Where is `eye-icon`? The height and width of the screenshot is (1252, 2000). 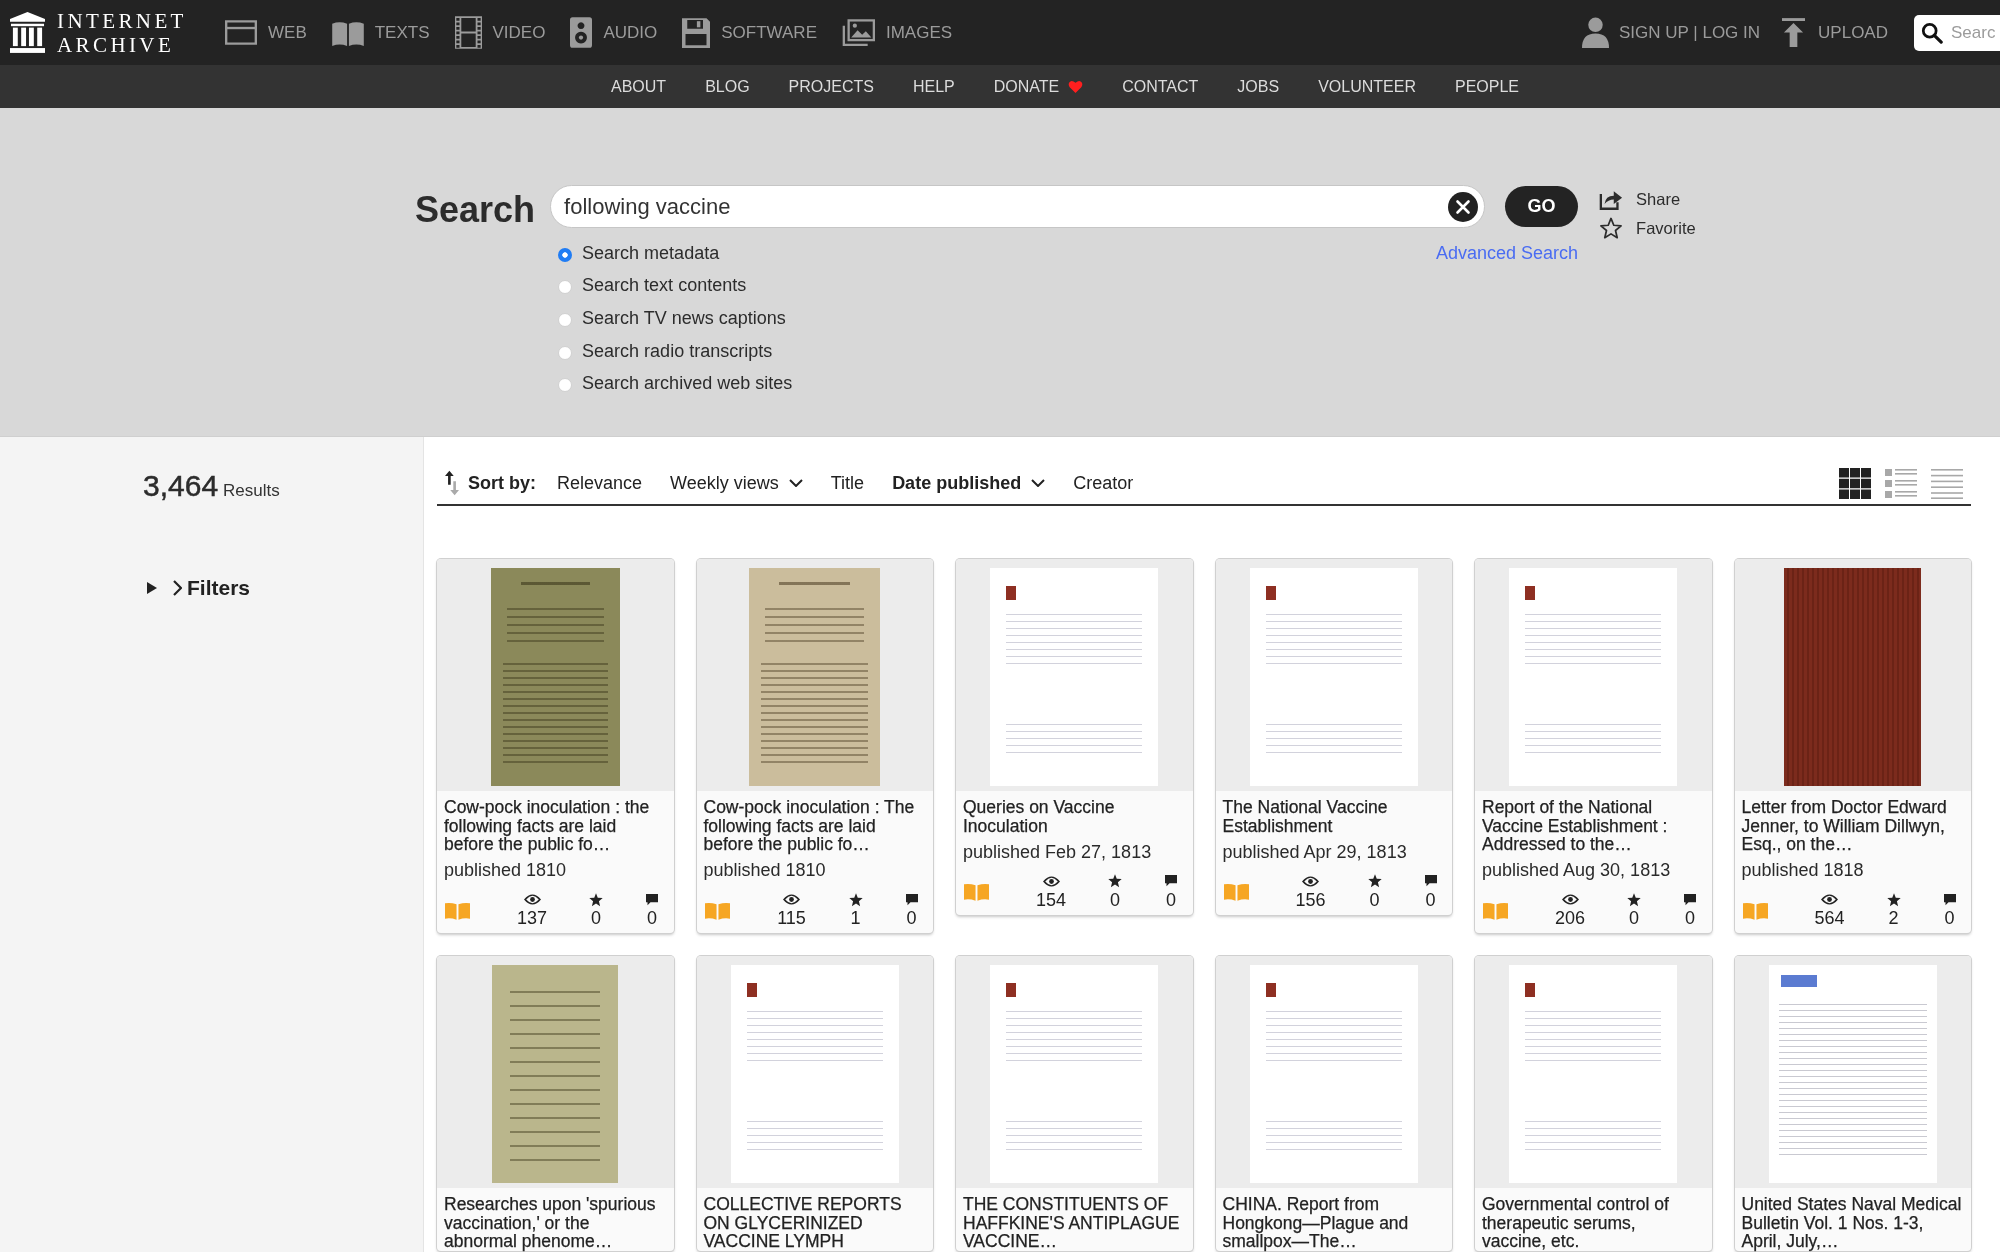 eye-icon is located at coordinates (532, 899).